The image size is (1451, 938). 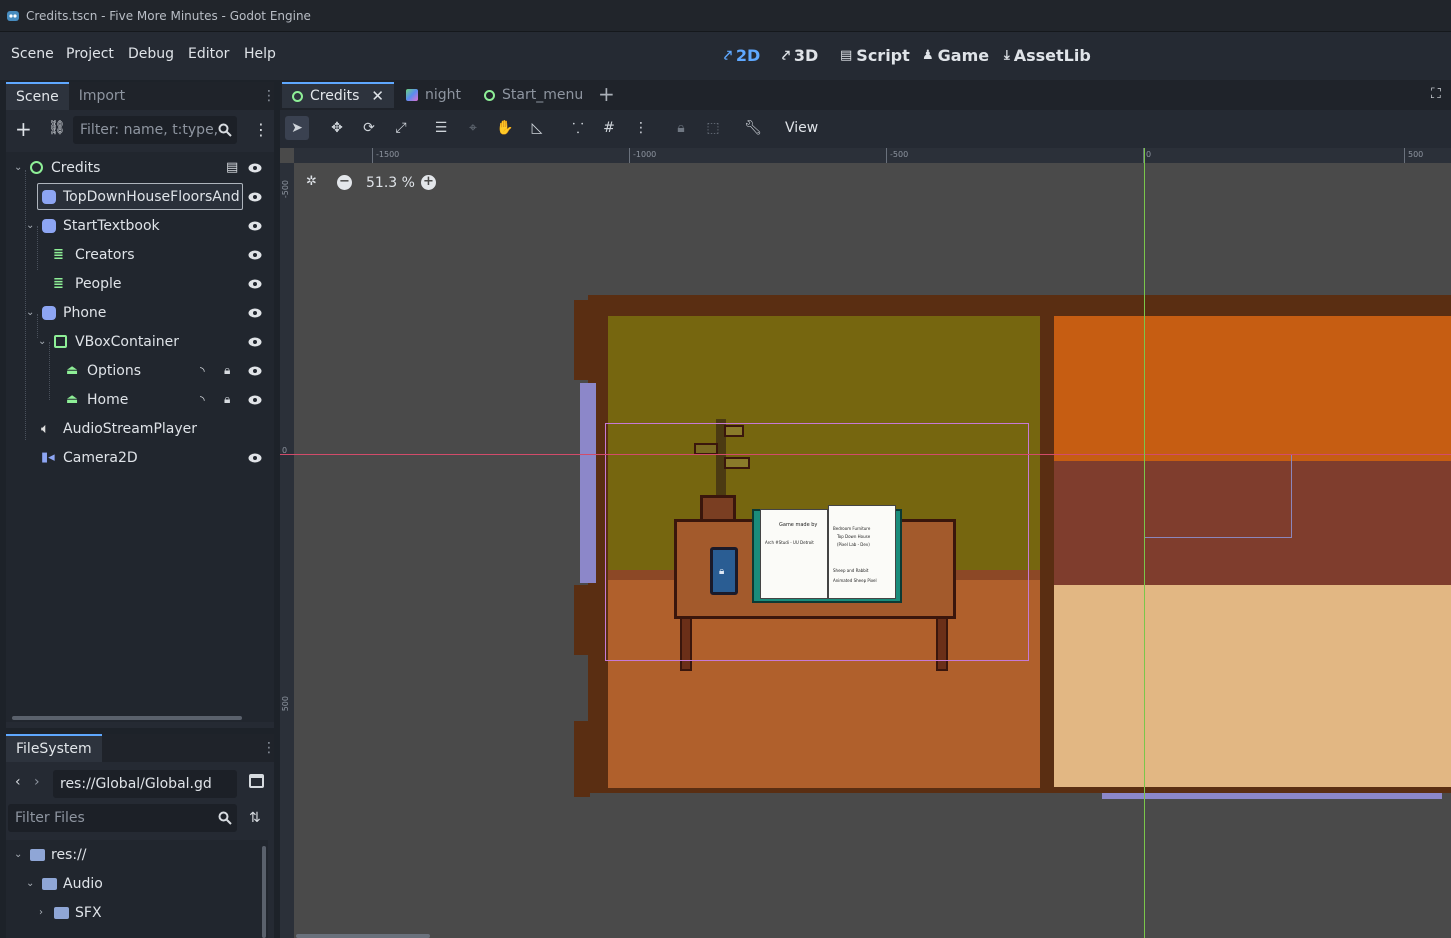 I want to click on smart-snap-icon: ⸪, so click(x=578, y=128).